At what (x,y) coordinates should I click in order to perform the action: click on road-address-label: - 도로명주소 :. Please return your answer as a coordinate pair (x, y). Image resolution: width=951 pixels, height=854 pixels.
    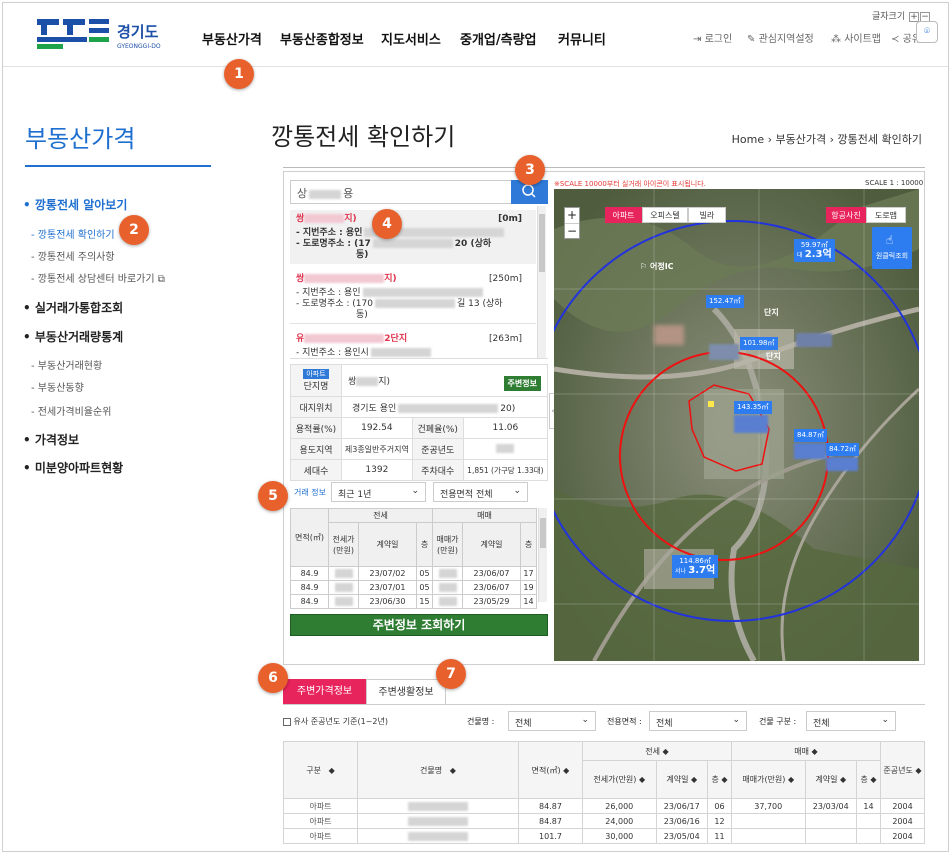
    Looking at the image, I should click on (323, 304).